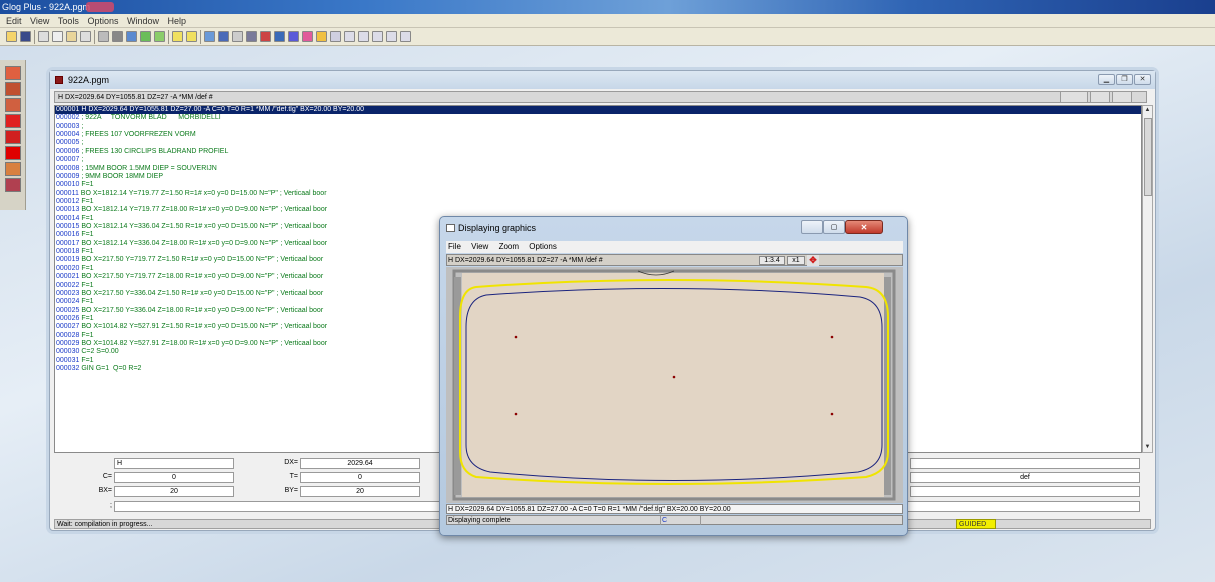  Describe the element at coordinates (335, 36) in the screenshot. I see `line-tool-icon` at that location.